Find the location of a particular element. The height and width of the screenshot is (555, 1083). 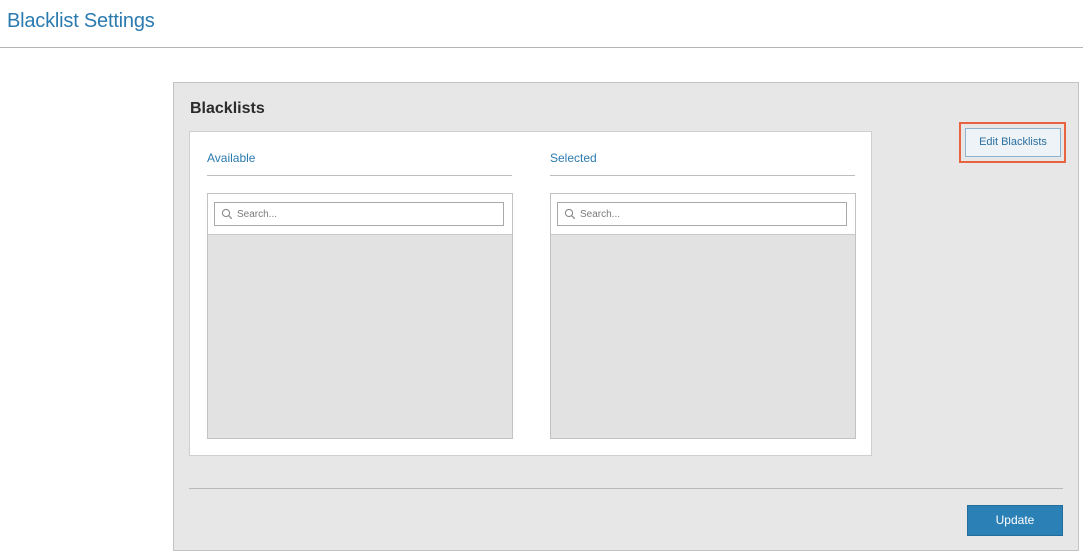

selected-search-input is located at coordinates (710, 214).